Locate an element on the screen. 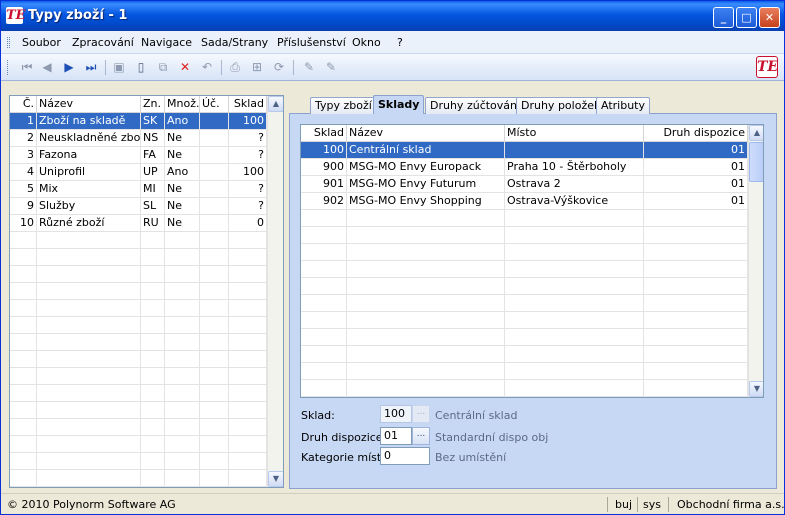 This screenshot has height=515, width=785. col-header-number: Č. is located at coordinates (23, 104).